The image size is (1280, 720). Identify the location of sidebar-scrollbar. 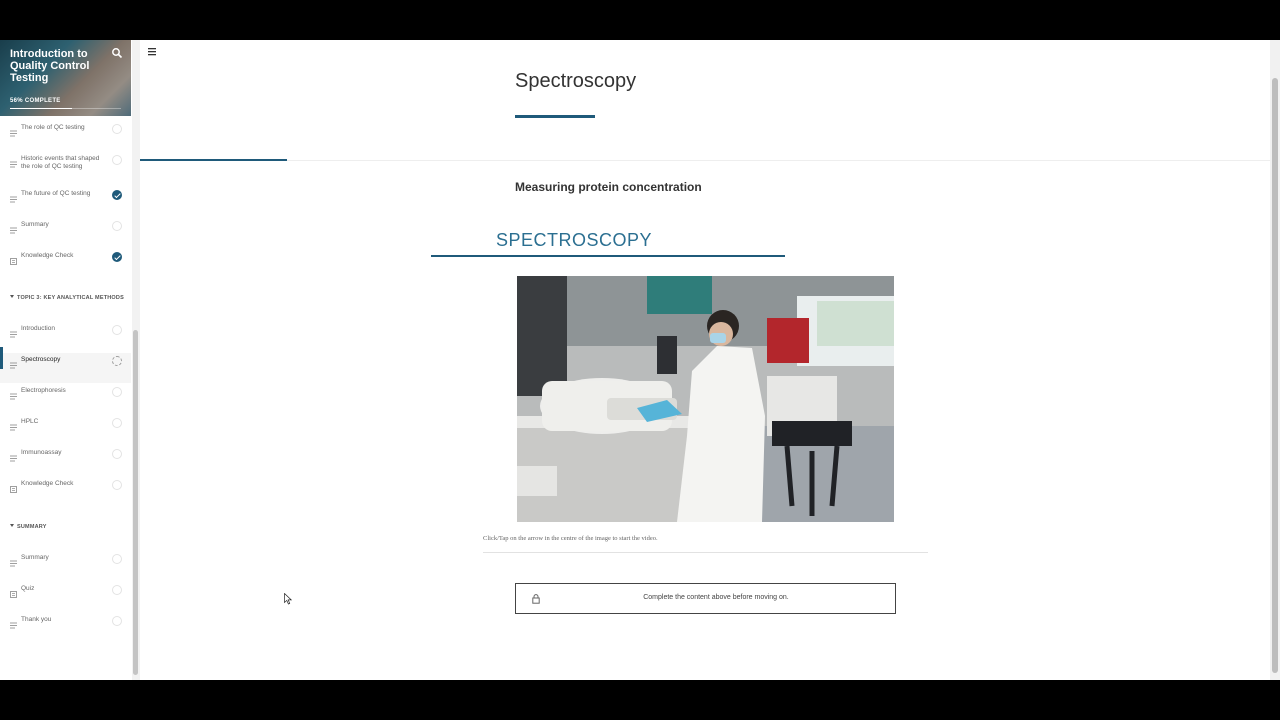
(136, 360).